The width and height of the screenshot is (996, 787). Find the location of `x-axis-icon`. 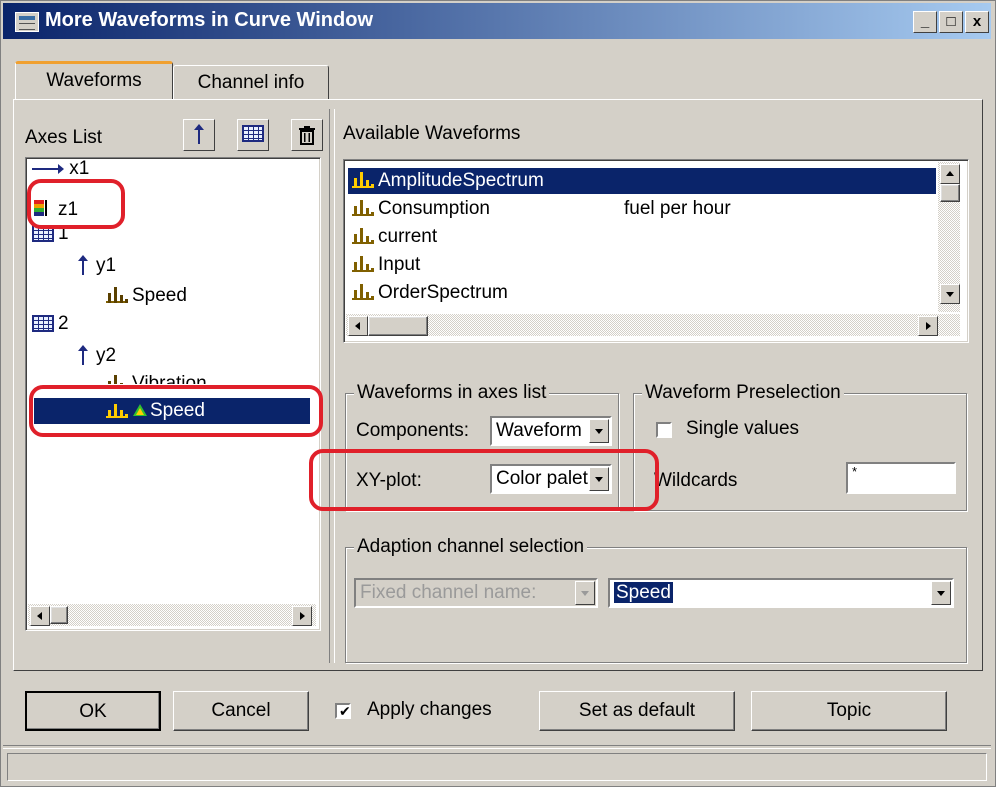

x-axis-icon is located at coordinates (48, 168).